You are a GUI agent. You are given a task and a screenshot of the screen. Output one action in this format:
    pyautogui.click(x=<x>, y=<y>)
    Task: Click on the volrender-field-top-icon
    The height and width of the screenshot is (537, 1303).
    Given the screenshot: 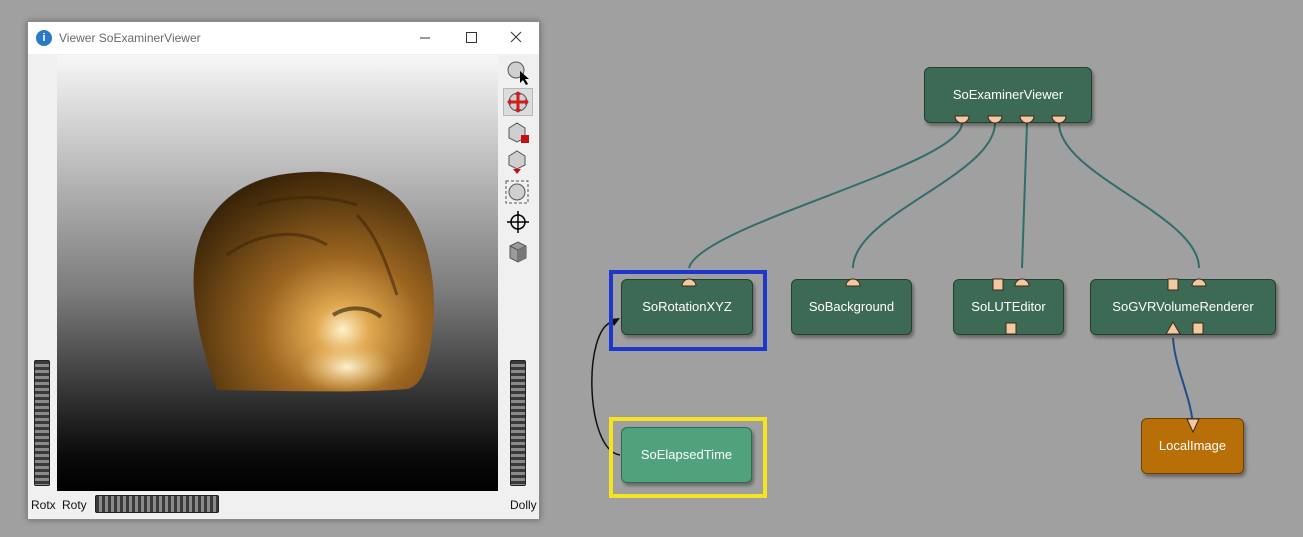 What is the action you would take?
    pyautogui.click(x=1173, y=284)
    